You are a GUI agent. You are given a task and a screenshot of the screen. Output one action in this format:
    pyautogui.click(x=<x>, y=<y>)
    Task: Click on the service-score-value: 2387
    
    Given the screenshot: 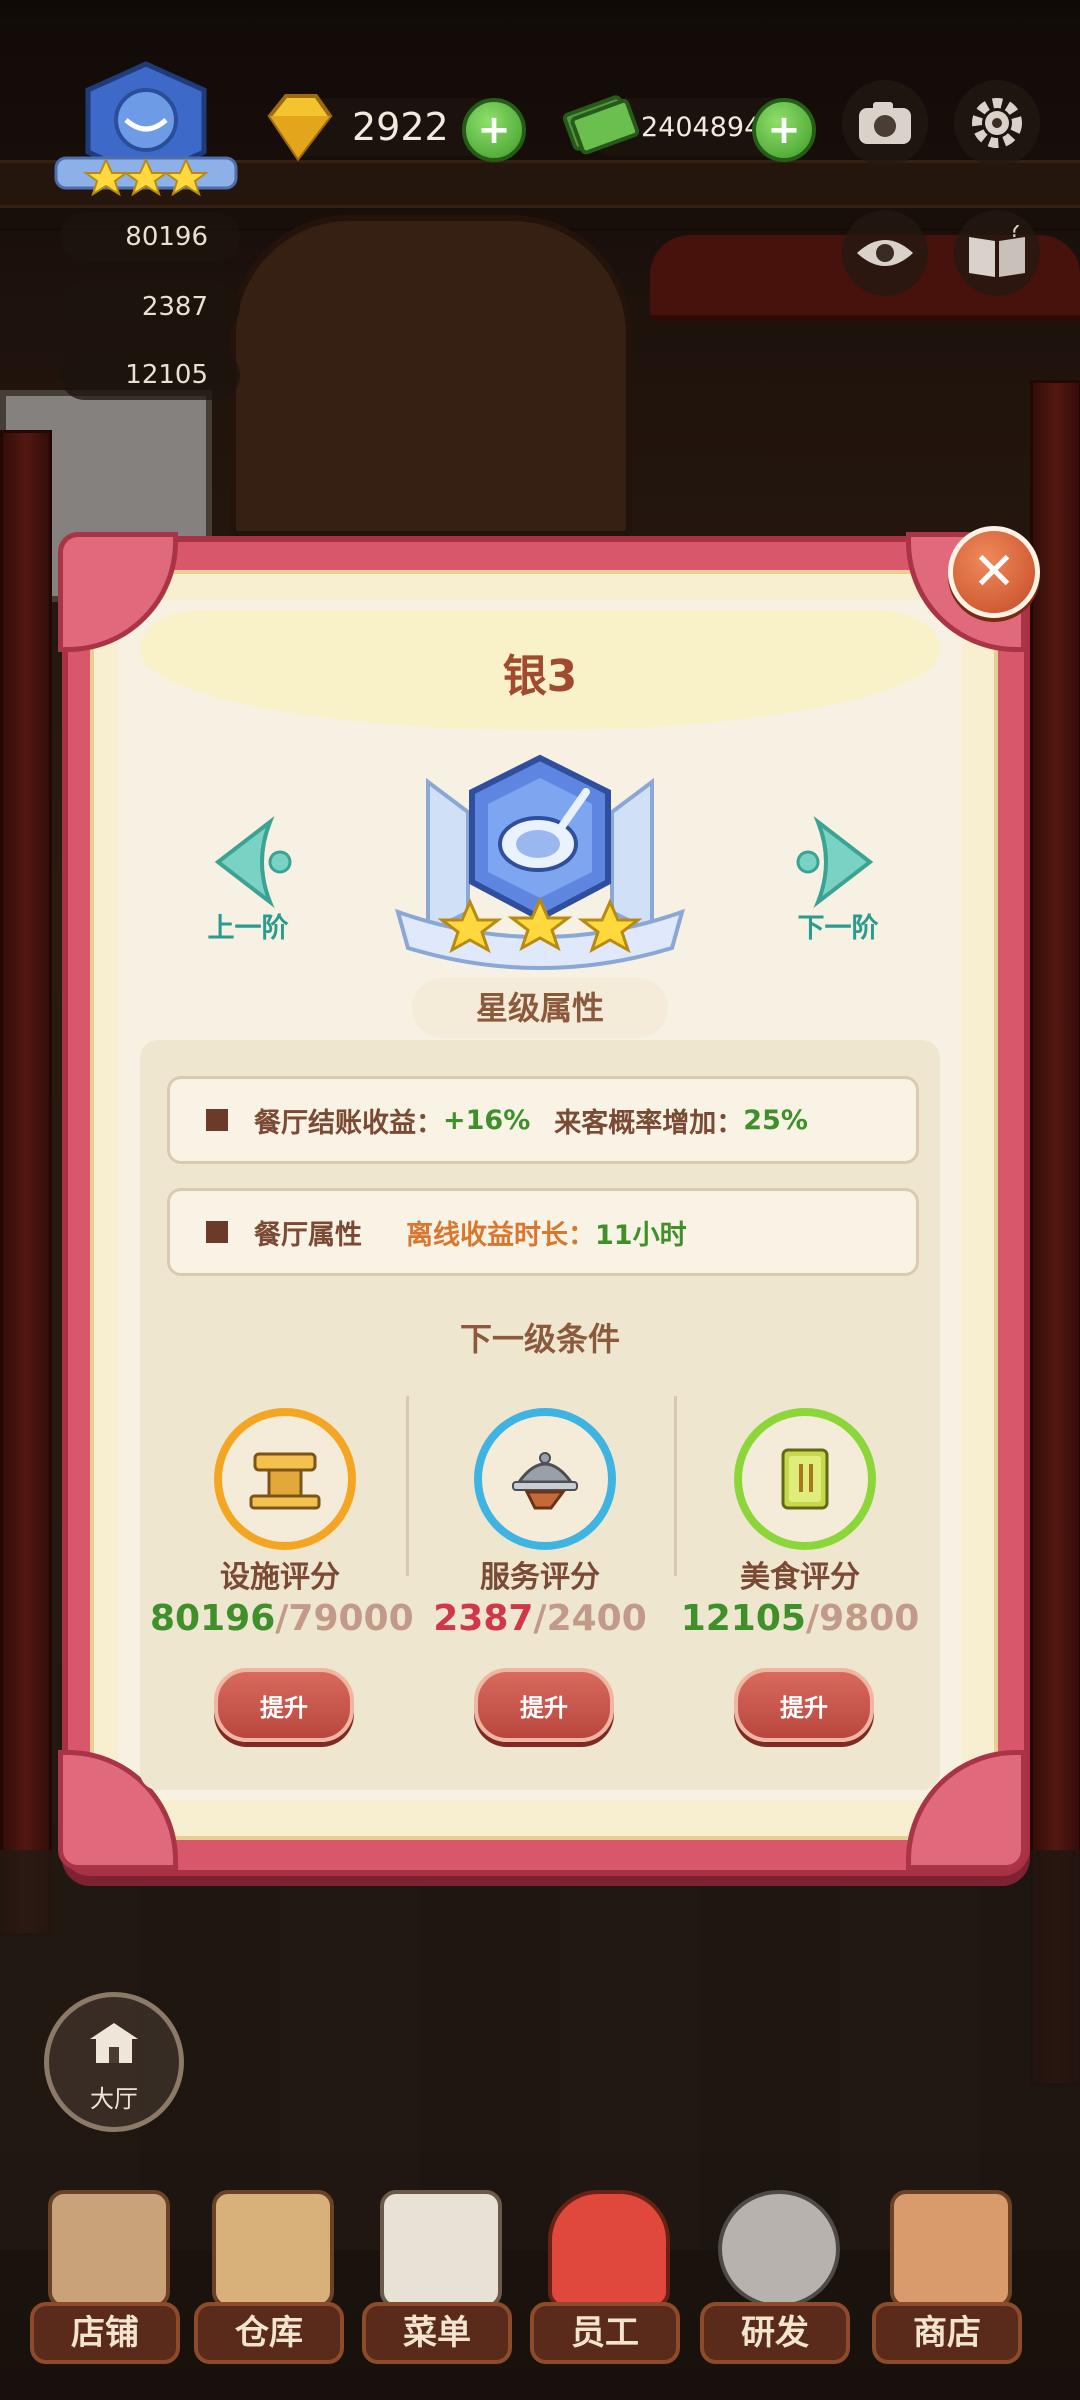 What is the action you would take?
    pyautogui.click(x=174, y=307)
    